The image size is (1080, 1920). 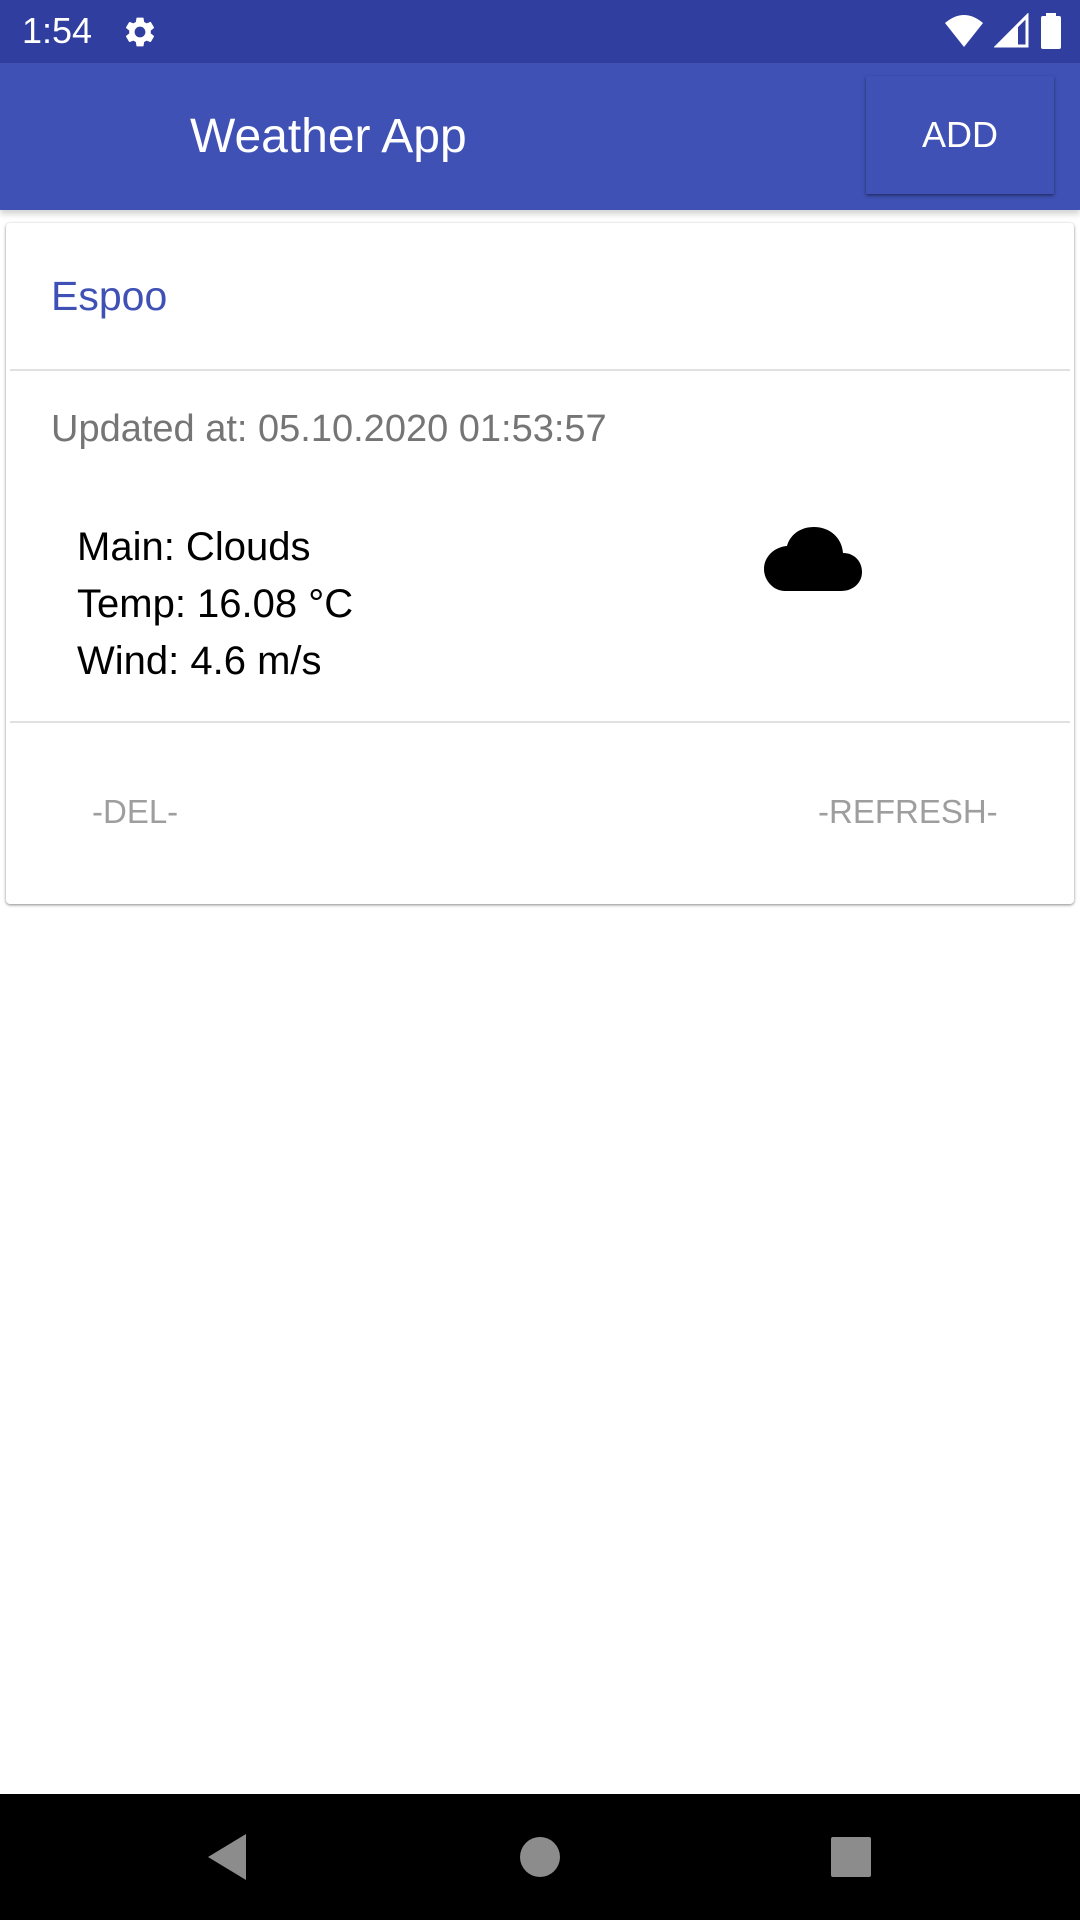 I want to click on gear-icon, so click(x=140, y=32).